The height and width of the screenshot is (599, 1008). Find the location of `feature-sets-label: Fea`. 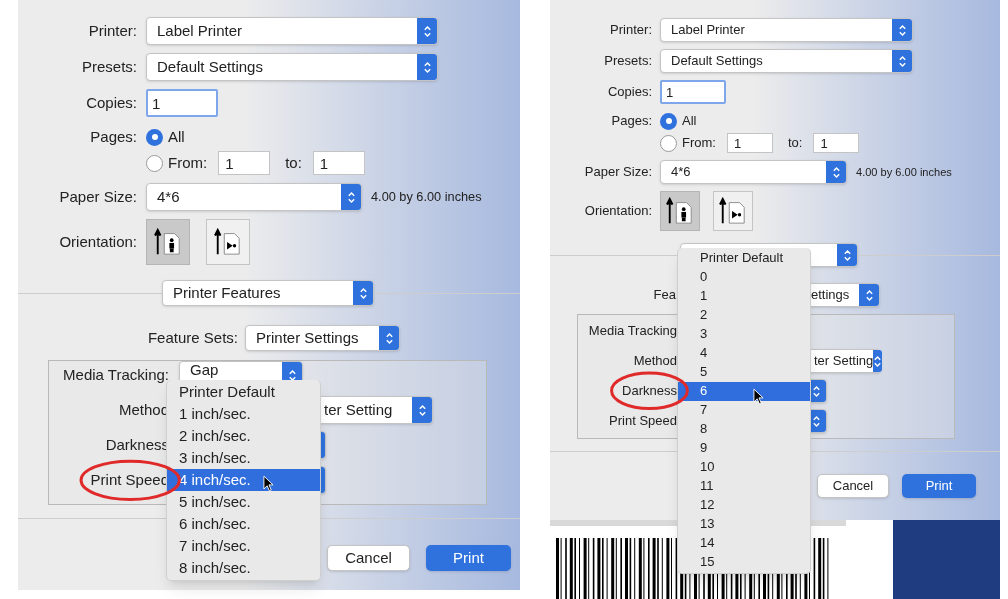

feature-sets-label: Fea is located at coordinates (664, 295).